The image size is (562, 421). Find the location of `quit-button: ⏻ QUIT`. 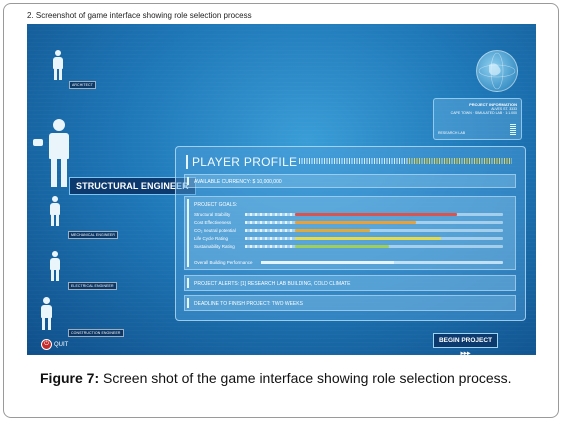

quit-button: ⏻ QUIT is located at coordinates (54, 344).